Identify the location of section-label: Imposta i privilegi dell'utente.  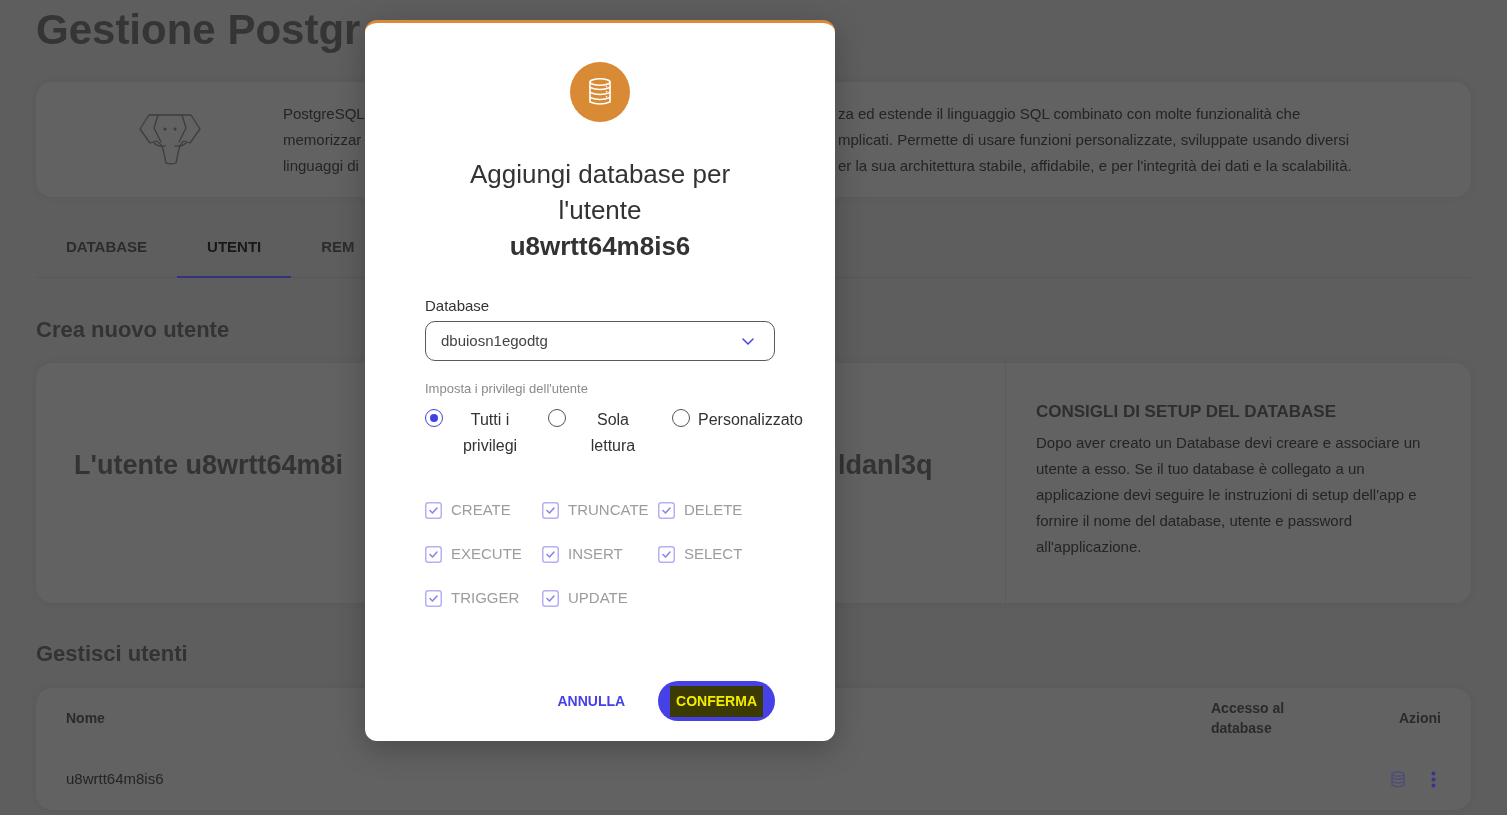
(506, 389).